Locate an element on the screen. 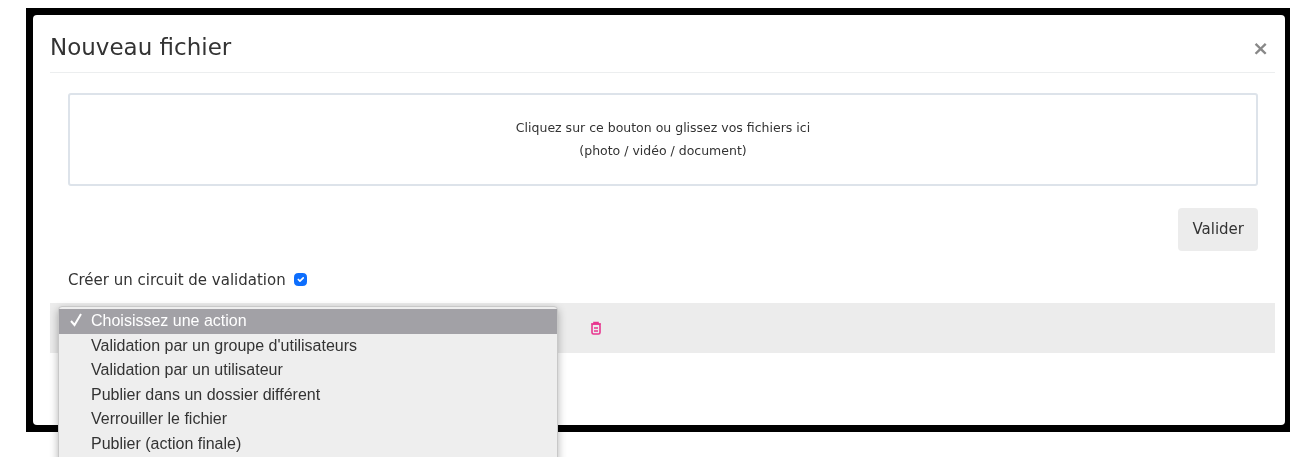 The image size is (1300, 457). dropzone-text: Cliquez sur ce bouton ou glissez vos fichiers ici is located at coordinates (663, 127).